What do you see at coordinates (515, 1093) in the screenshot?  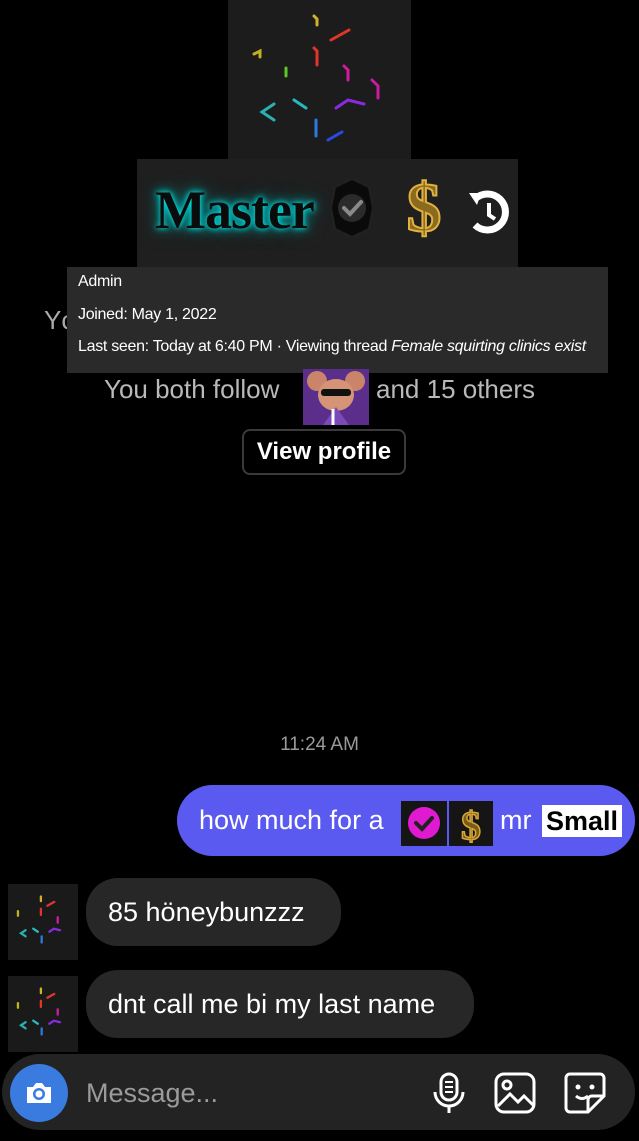 I see `gallery-icon` at bounding box center [515, 1093].